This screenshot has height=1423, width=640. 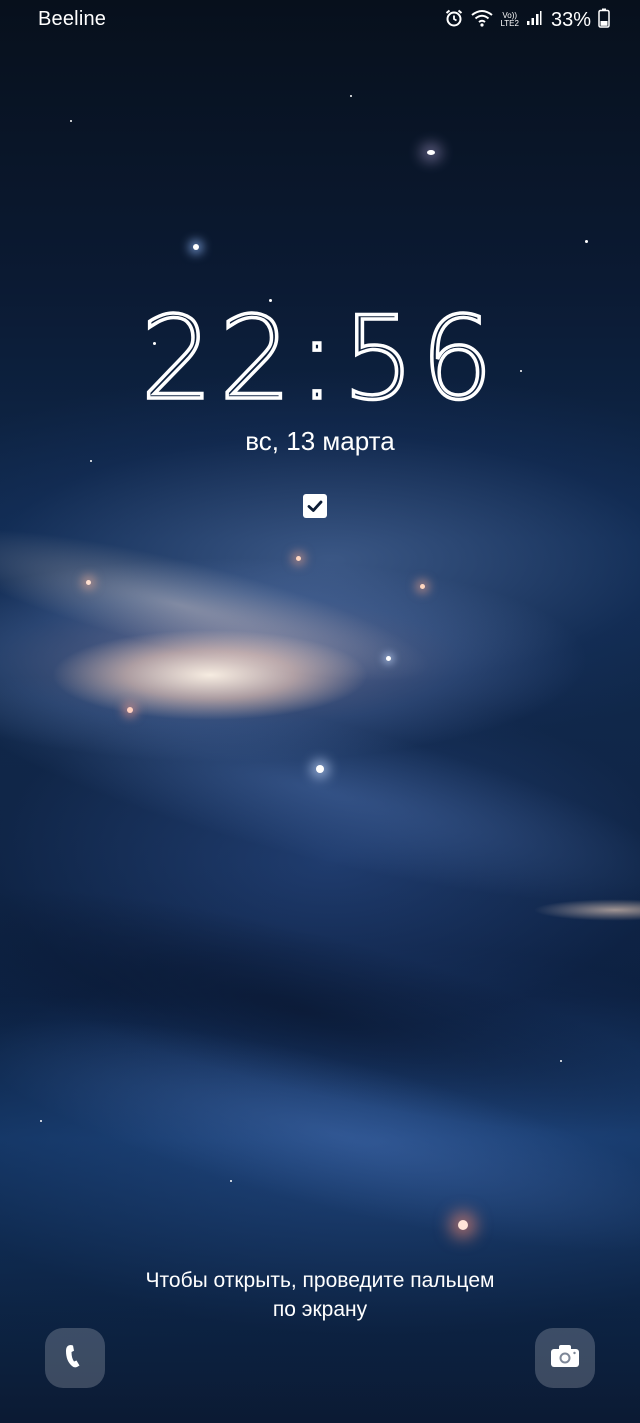 What do you see at coordinates (320, 1280) in the screenshot?
I see `unlock-hint-line-1: Чтобы открыть, проведите пальцем` at bounding box center [320, 1280].